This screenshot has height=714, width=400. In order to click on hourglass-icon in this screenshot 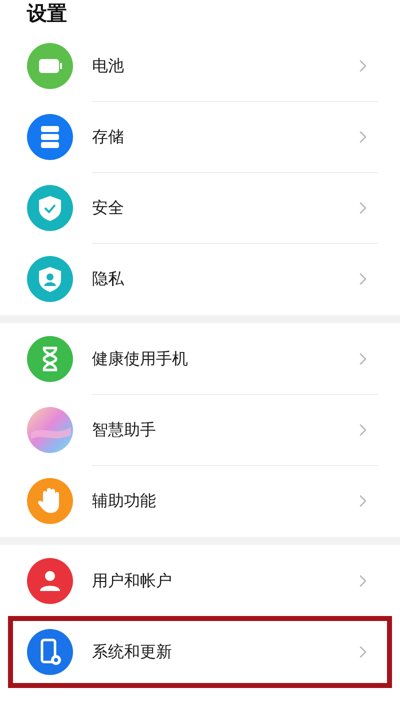, I will do `click(50, 359)`.